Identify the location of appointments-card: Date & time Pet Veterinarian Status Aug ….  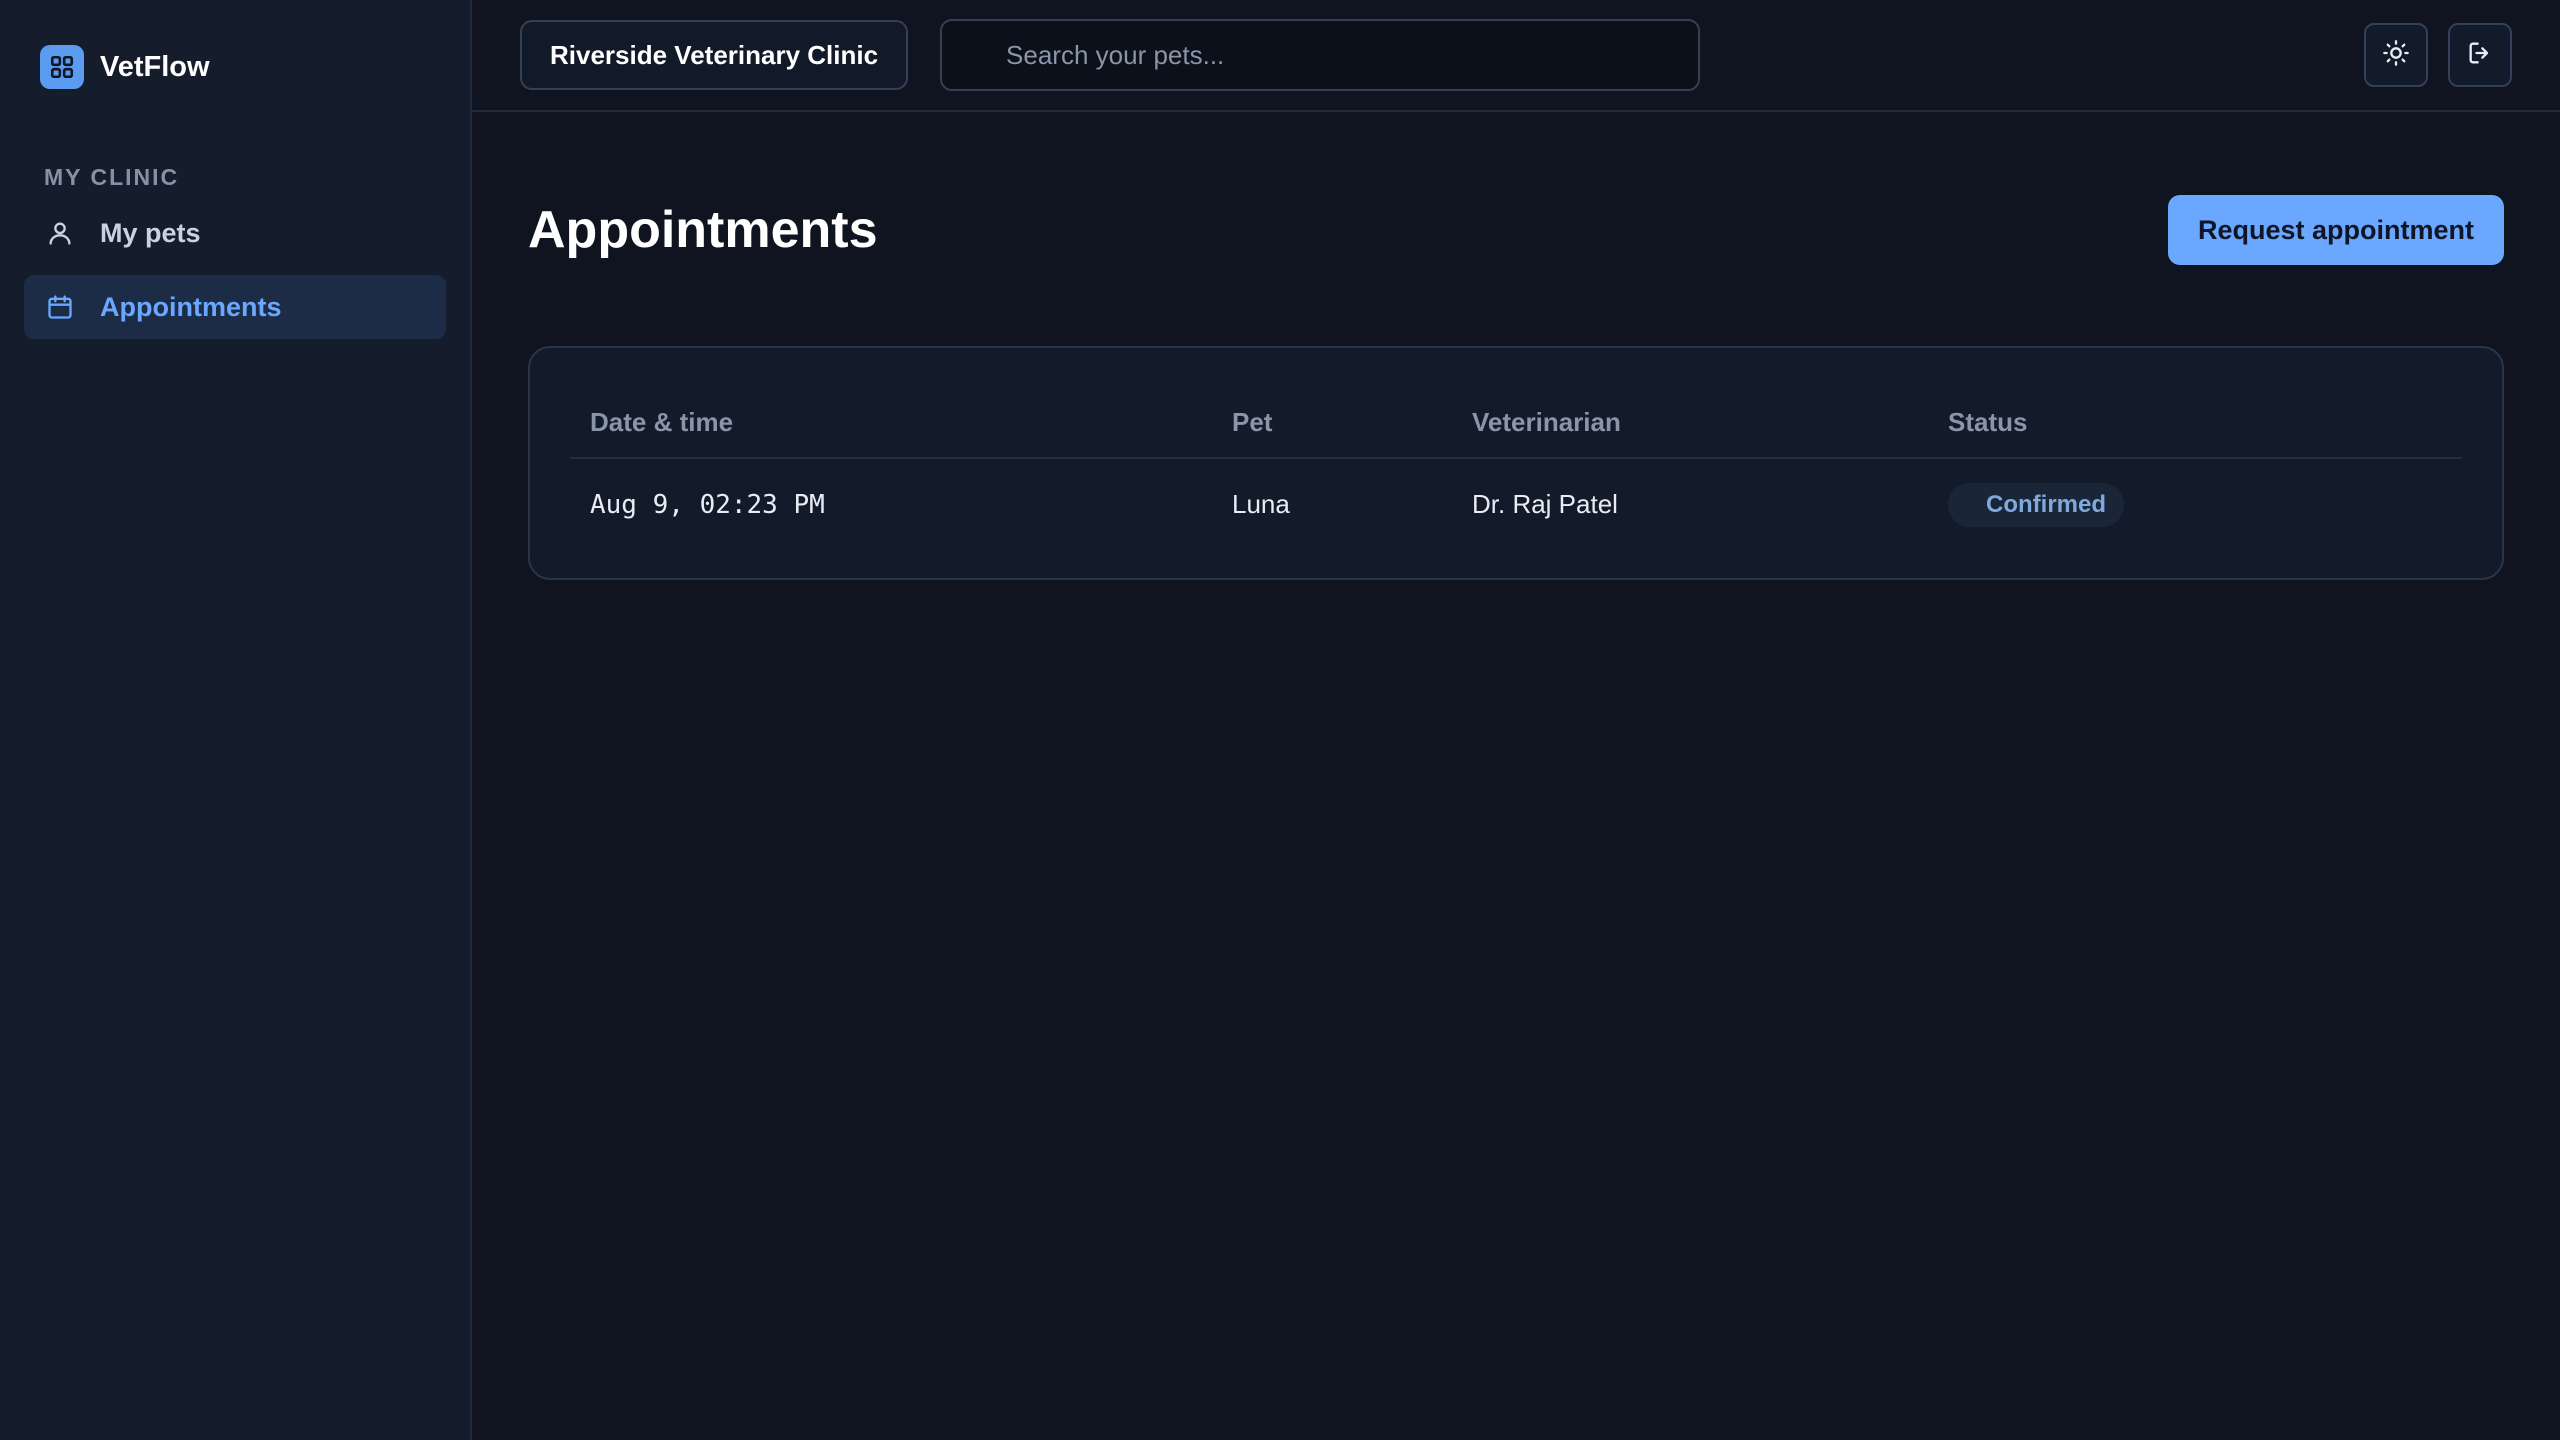
(1516, 463).